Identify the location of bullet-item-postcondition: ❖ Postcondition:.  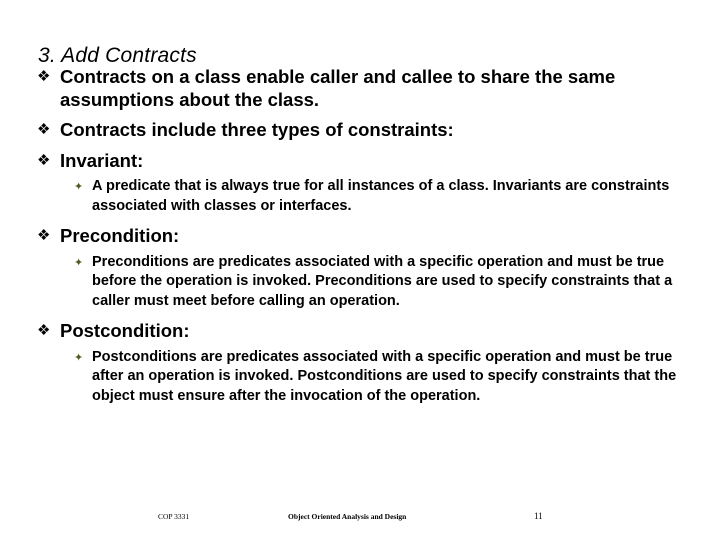
(360, 331).